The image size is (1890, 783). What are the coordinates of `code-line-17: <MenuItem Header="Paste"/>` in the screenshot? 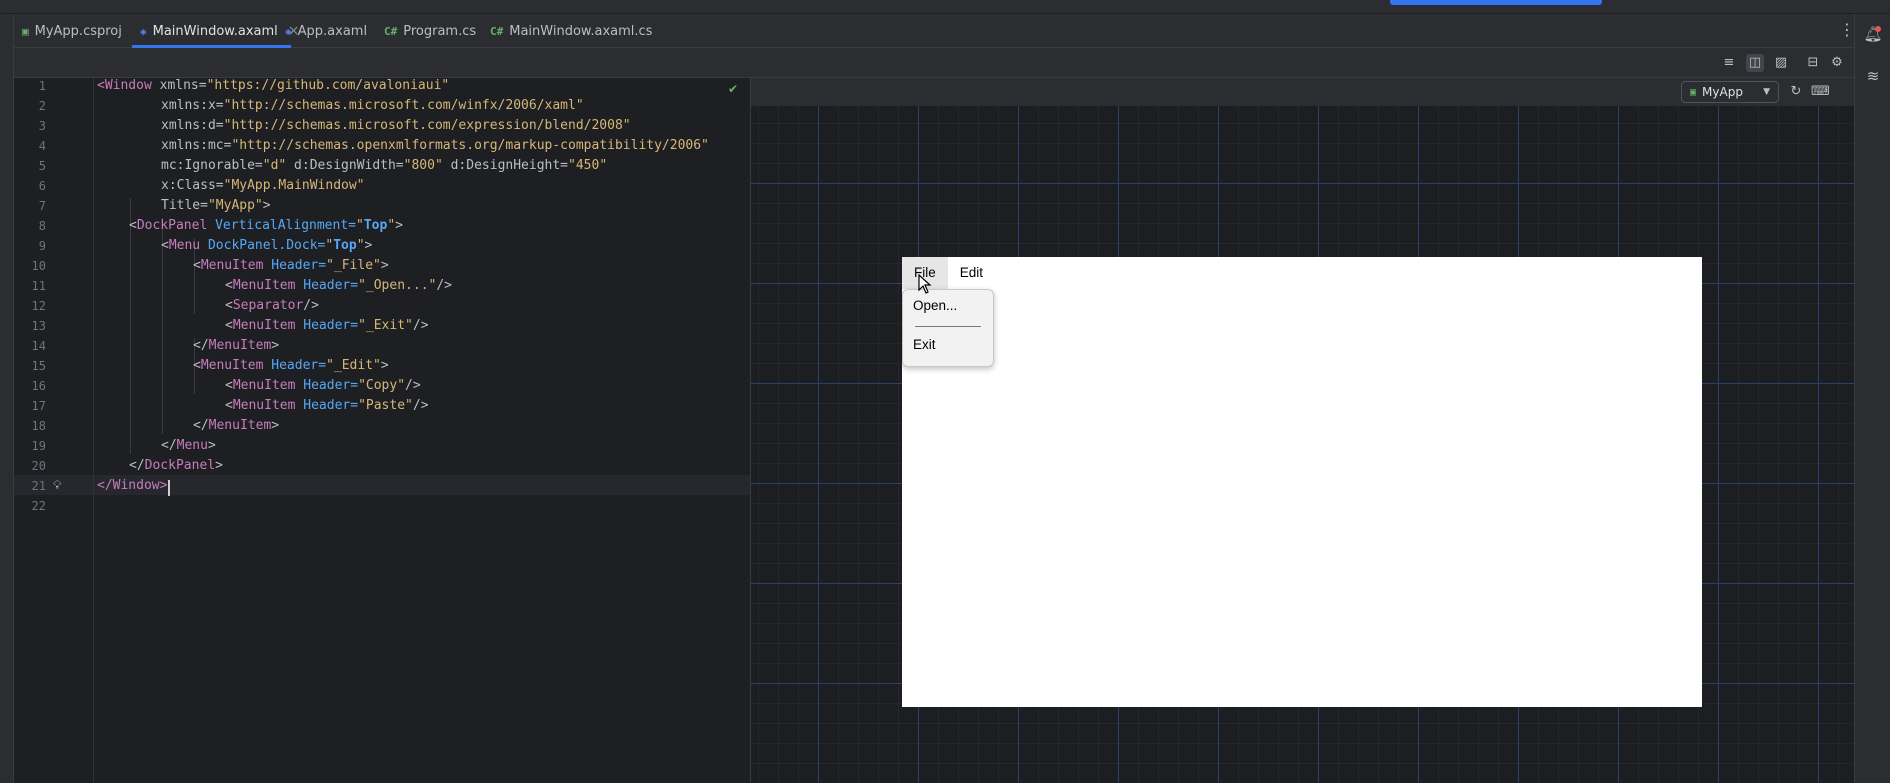 It's located at (327, 406).